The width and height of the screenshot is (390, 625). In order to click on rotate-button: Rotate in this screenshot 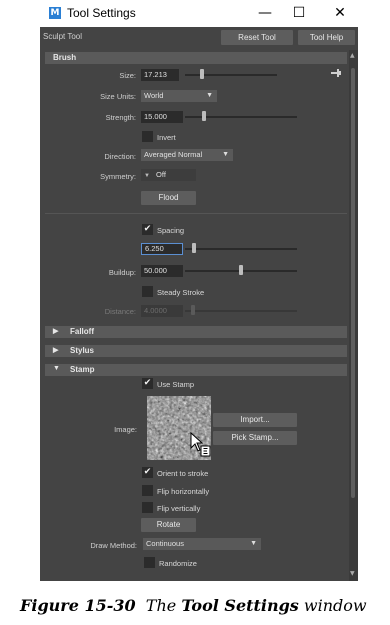, I will do `click(168, 525)`.